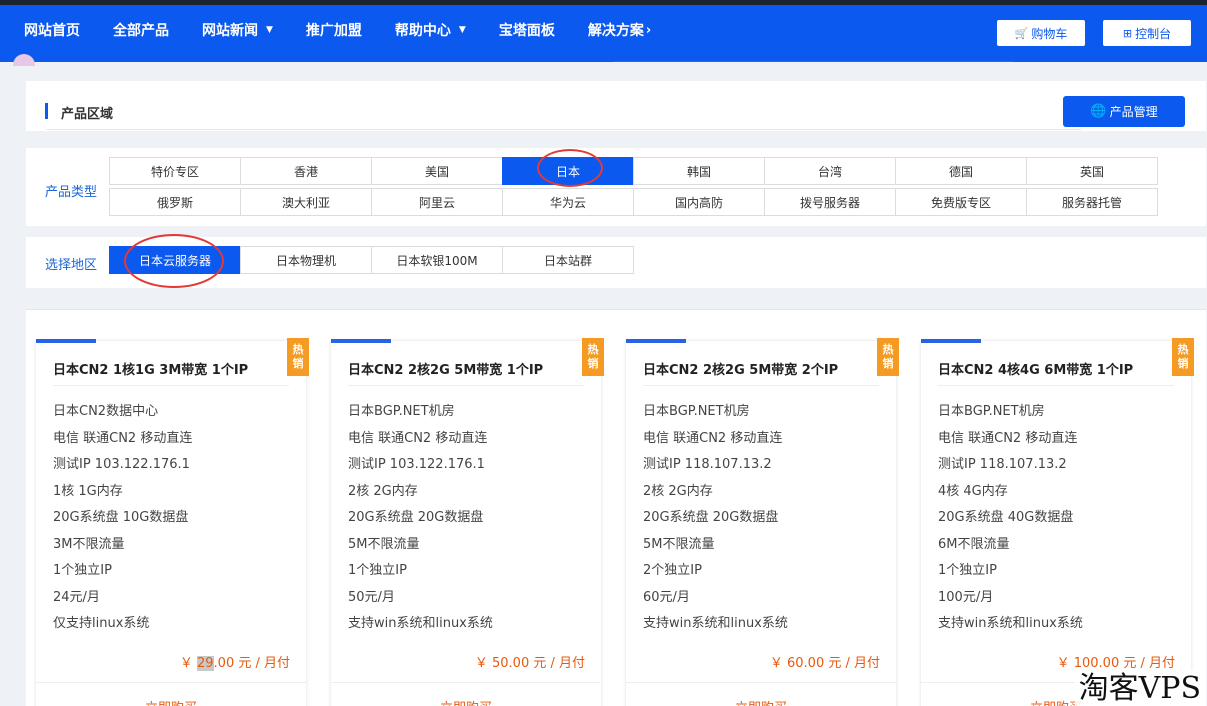  What do you see at coordinates (437, 171) in the screenshot?
I see `type-option: 美国` at bounding box center [437, 171].